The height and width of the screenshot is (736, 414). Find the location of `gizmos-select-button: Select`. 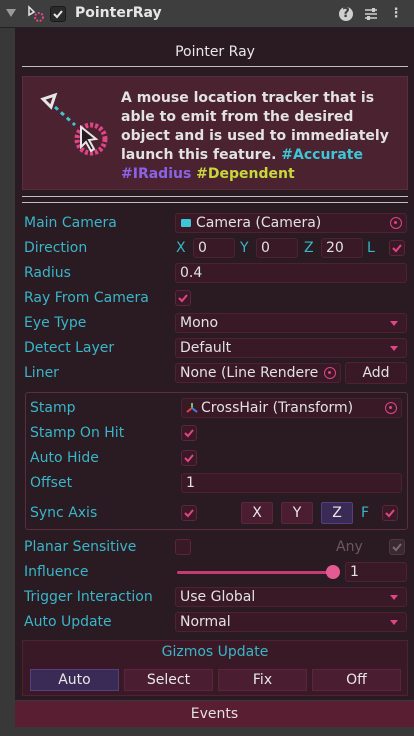

gizmos-select-button: Select is located at coordinates (168, 680).